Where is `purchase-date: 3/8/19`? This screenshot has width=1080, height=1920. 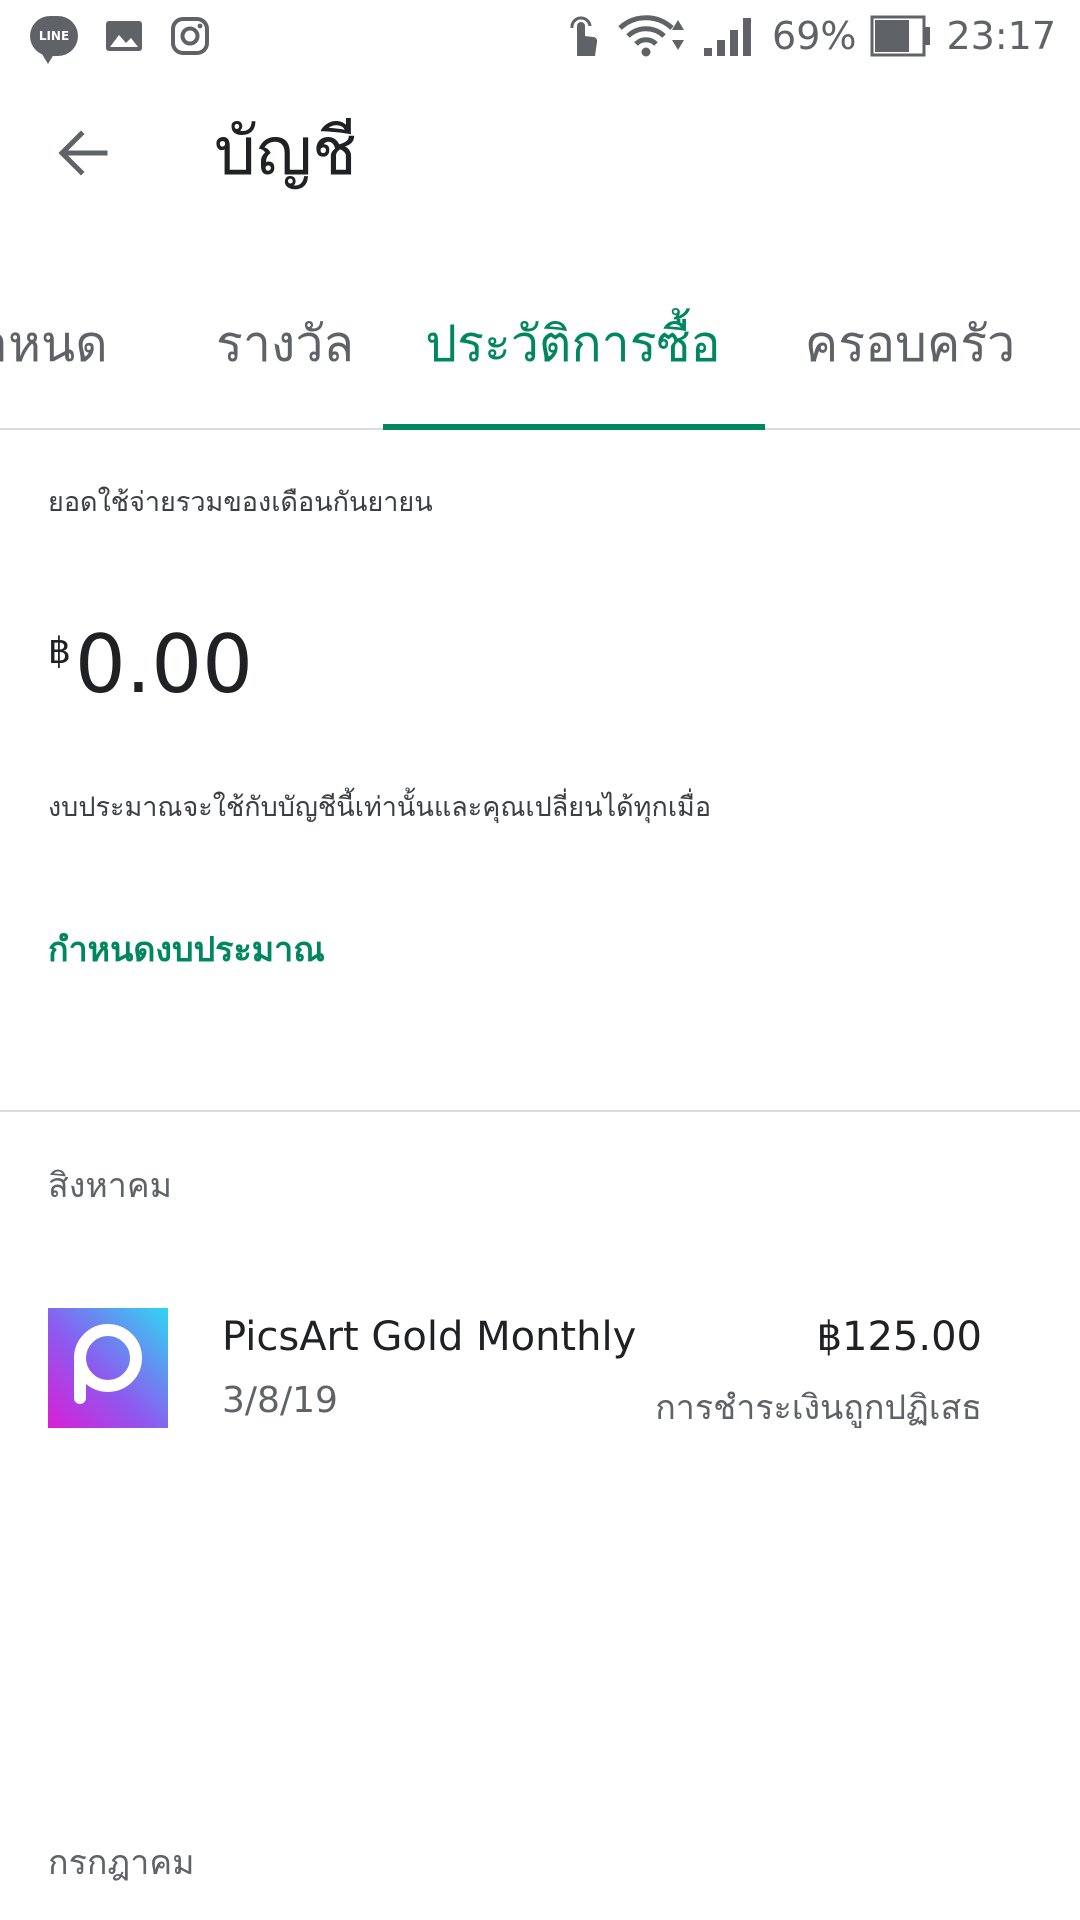
purchase-date: 3/8/19 is located at coordinates (280, 1400).